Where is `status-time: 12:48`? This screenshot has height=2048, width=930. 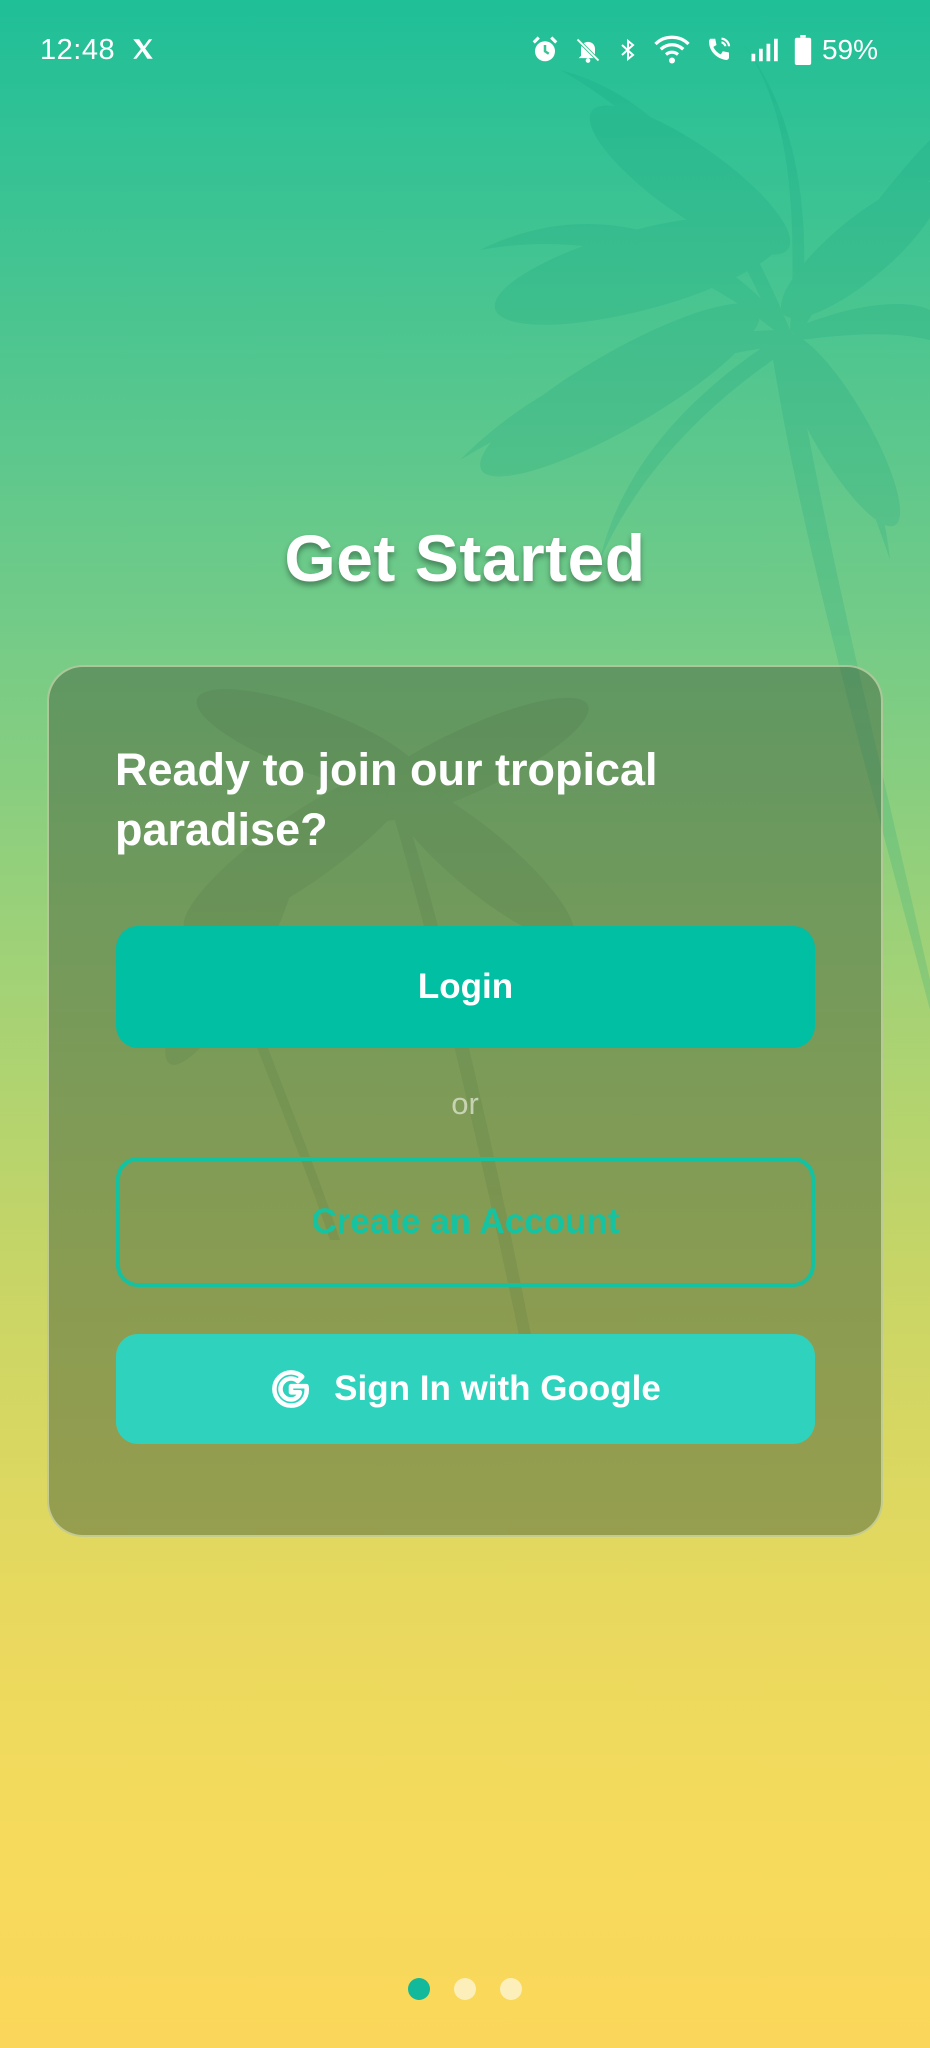 status-time: 12:48 is located at coordinates (78, 50).